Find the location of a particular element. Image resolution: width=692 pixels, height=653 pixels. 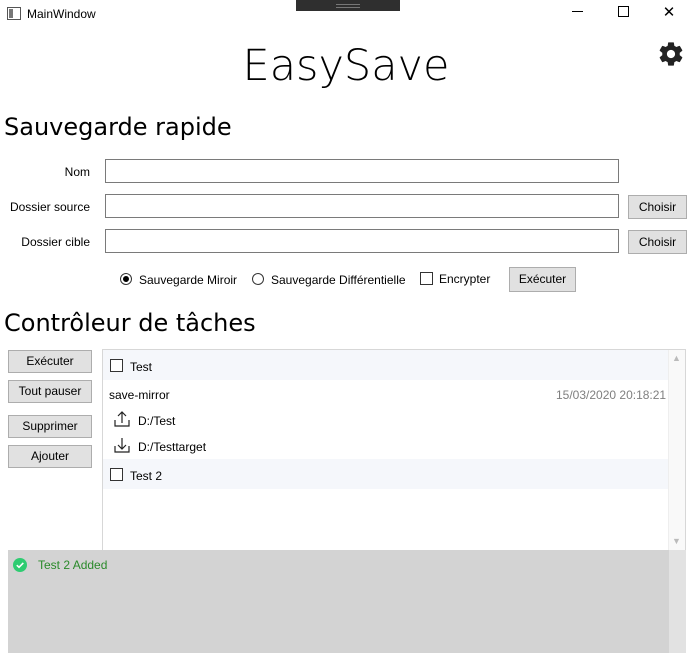

task-source-path: D:/Test is located at coordinates (157, 421).